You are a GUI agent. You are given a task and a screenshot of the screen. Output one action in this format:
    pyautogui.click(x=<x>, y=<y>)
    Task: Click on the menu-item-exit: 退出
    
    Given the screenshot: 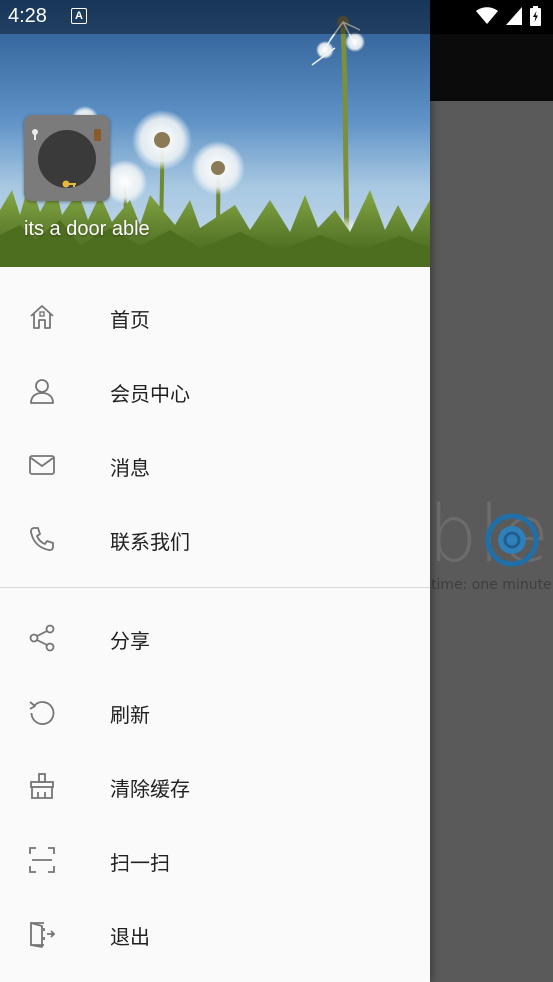 What is the action you would take?
    pyautogui.click(x=215, y=934)
    